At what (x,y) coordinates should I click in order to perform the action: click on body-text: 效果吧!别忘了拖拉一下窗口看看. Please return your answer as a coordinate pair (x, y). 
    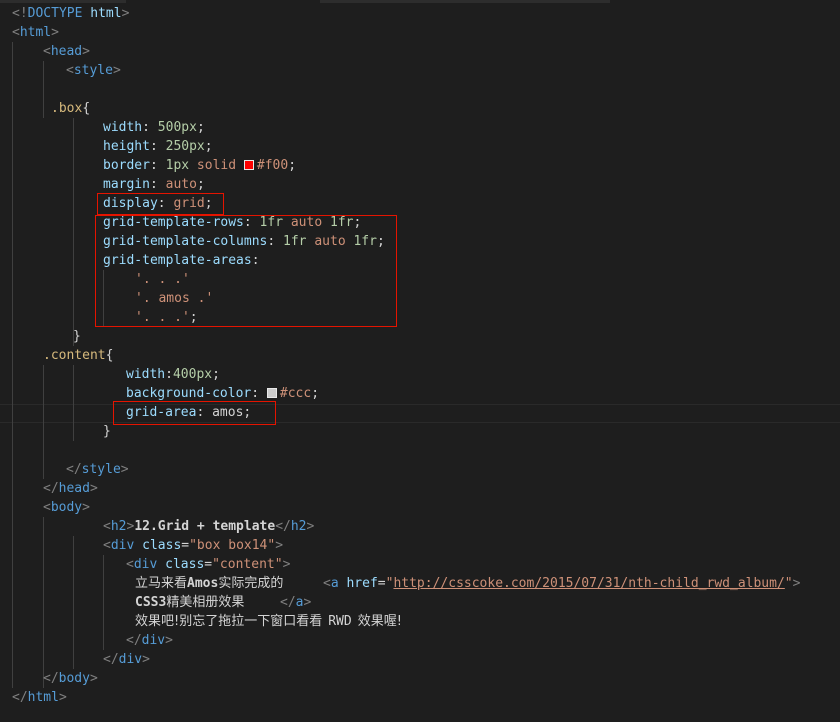
    Looking at the image, I should click on (229, 621).